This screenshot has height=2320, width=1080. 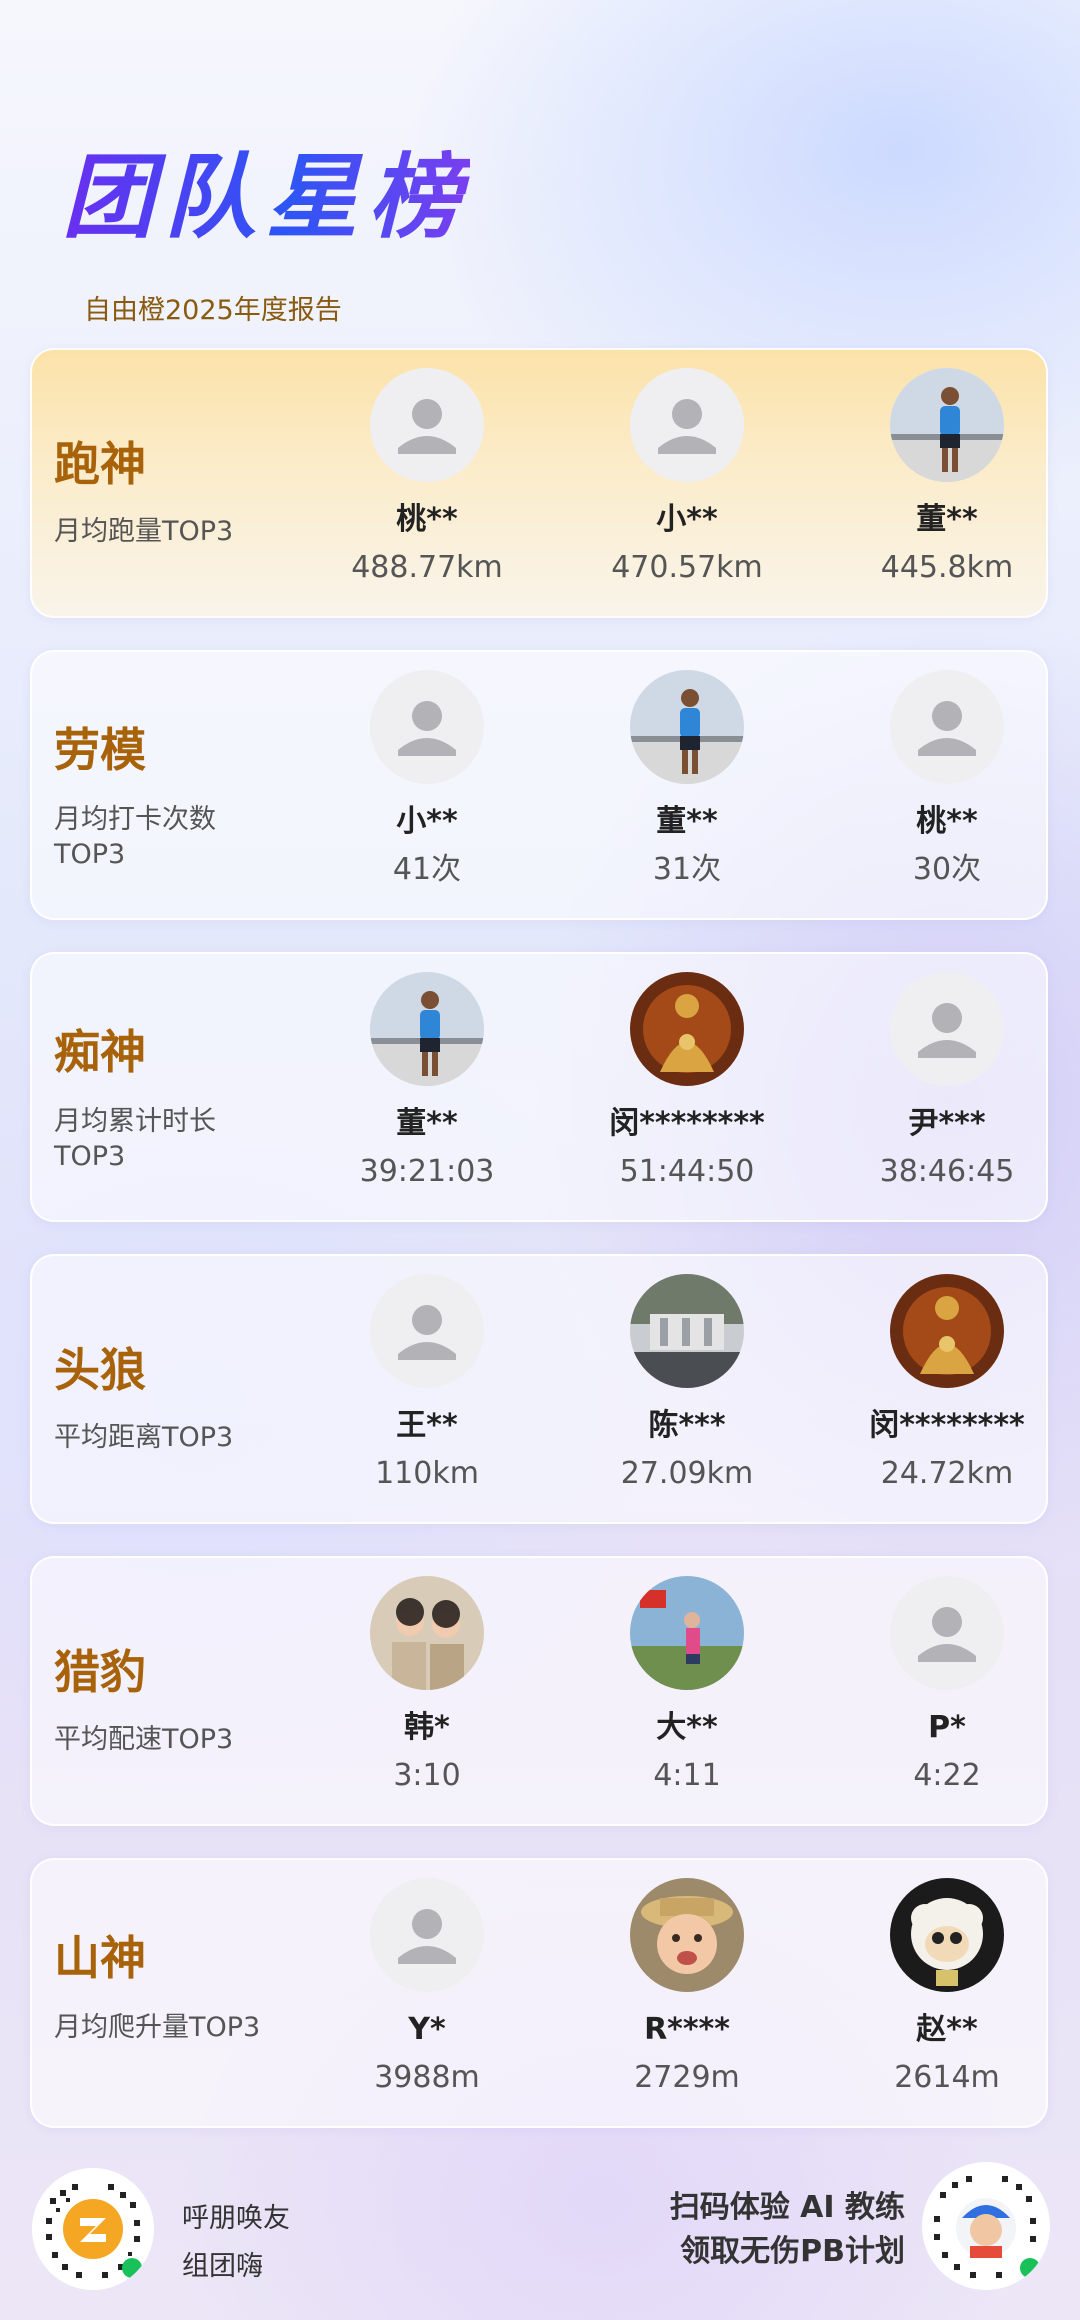 I want to click on leaderboard-entry: Y* 3988m, so click(x=427, y=1987).